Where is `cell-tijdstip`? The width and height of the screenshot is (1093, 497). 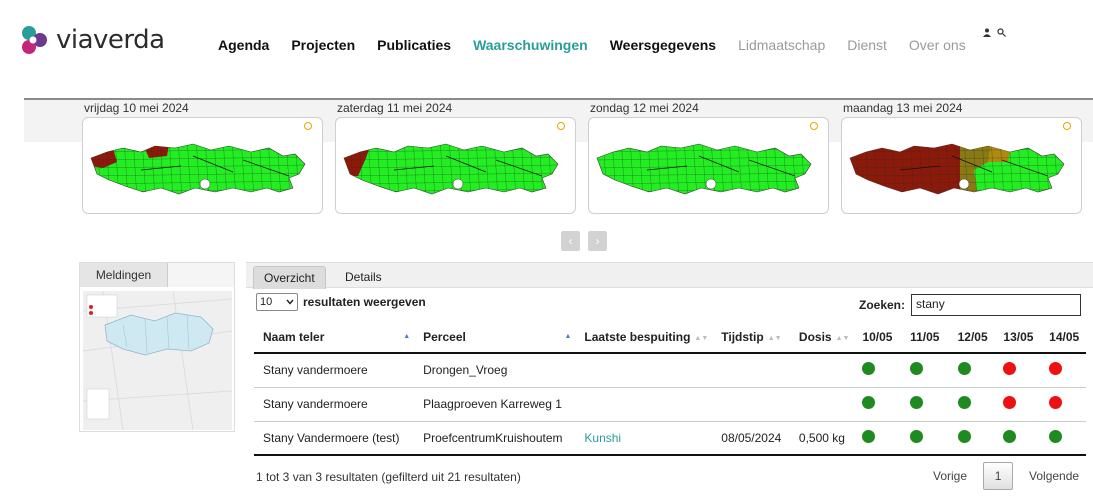
cell-tijdstip is located at coordinates (751, 404).